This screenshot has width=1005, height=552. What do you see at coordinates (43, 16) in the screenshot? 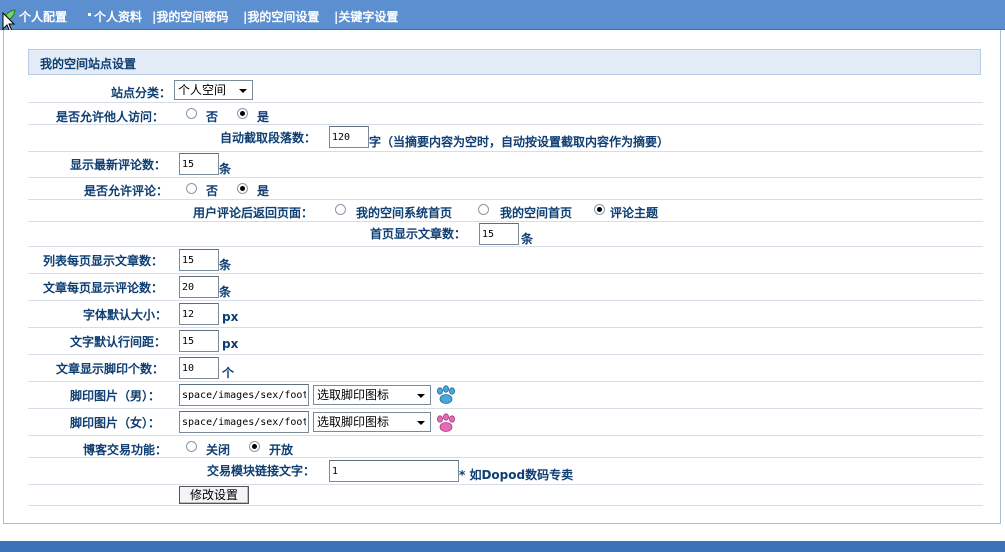
I see `nav-personal-config: 个人配置` at bounding box center [43, 16].